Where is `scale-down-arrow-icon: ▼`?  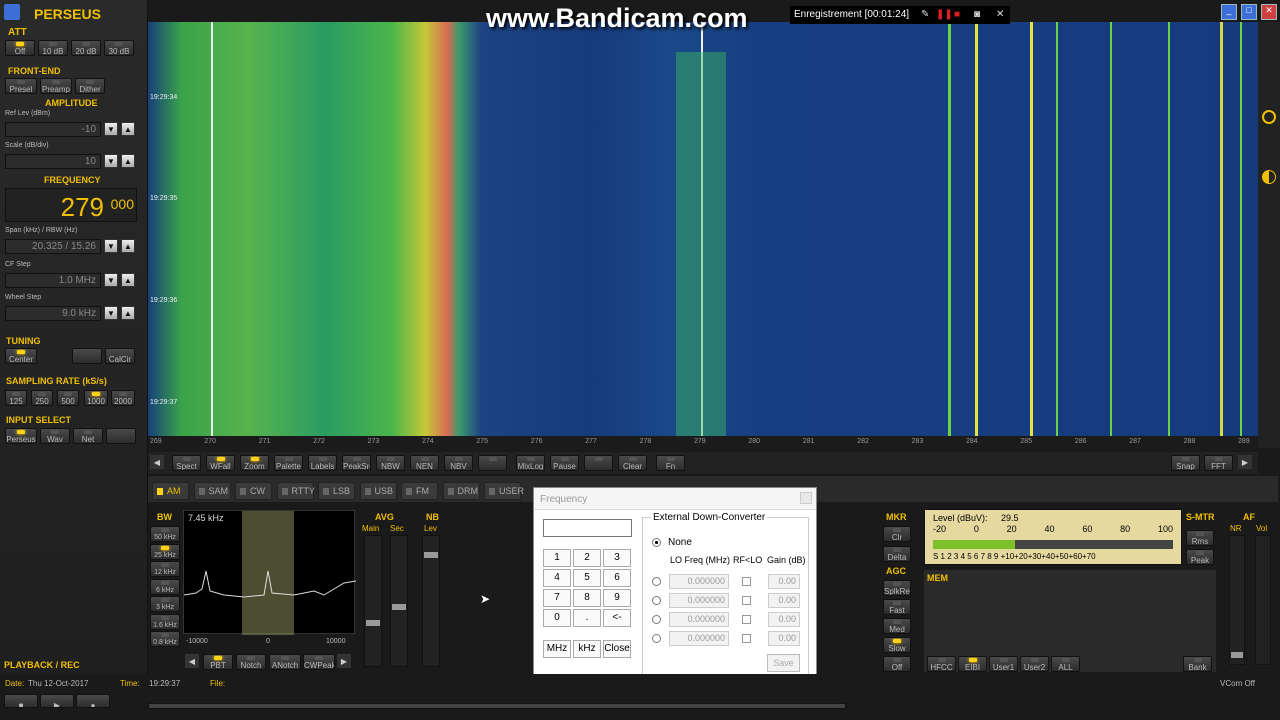 scale-down-arrow-icon: ▼ is located at coordinates (111, 161).